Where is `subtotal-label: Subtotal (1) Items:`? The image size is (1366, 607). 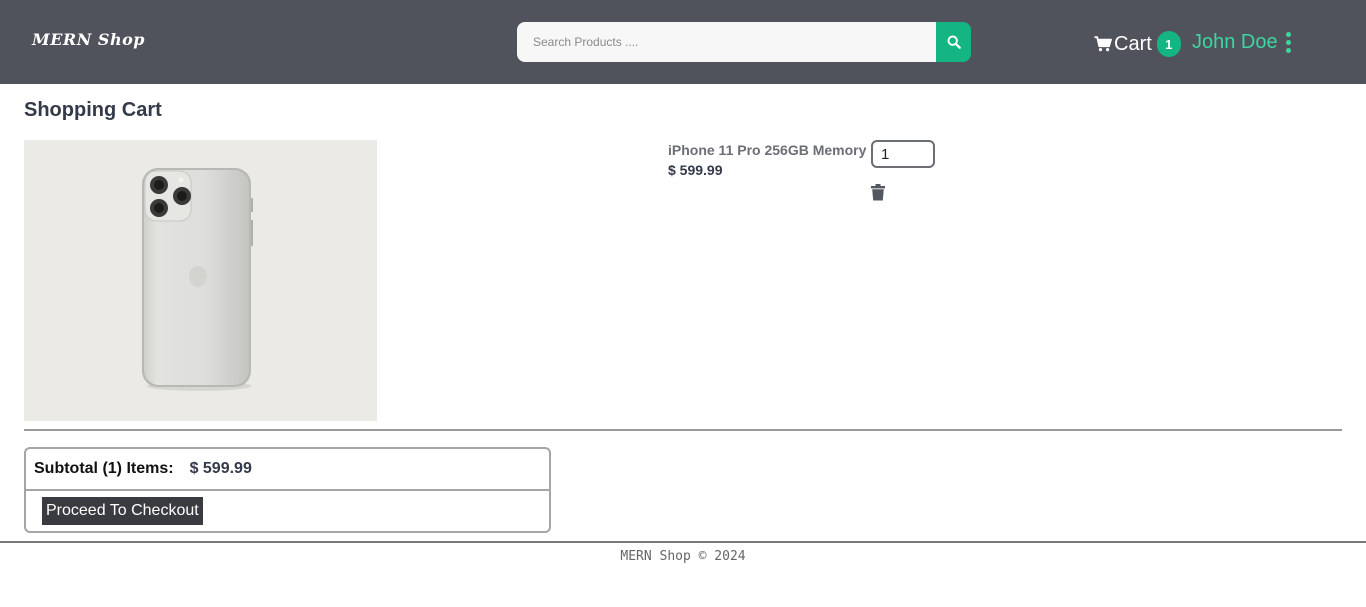 subtotal-label: Subtotal (1) Items: is located at coordinates (104, 468).